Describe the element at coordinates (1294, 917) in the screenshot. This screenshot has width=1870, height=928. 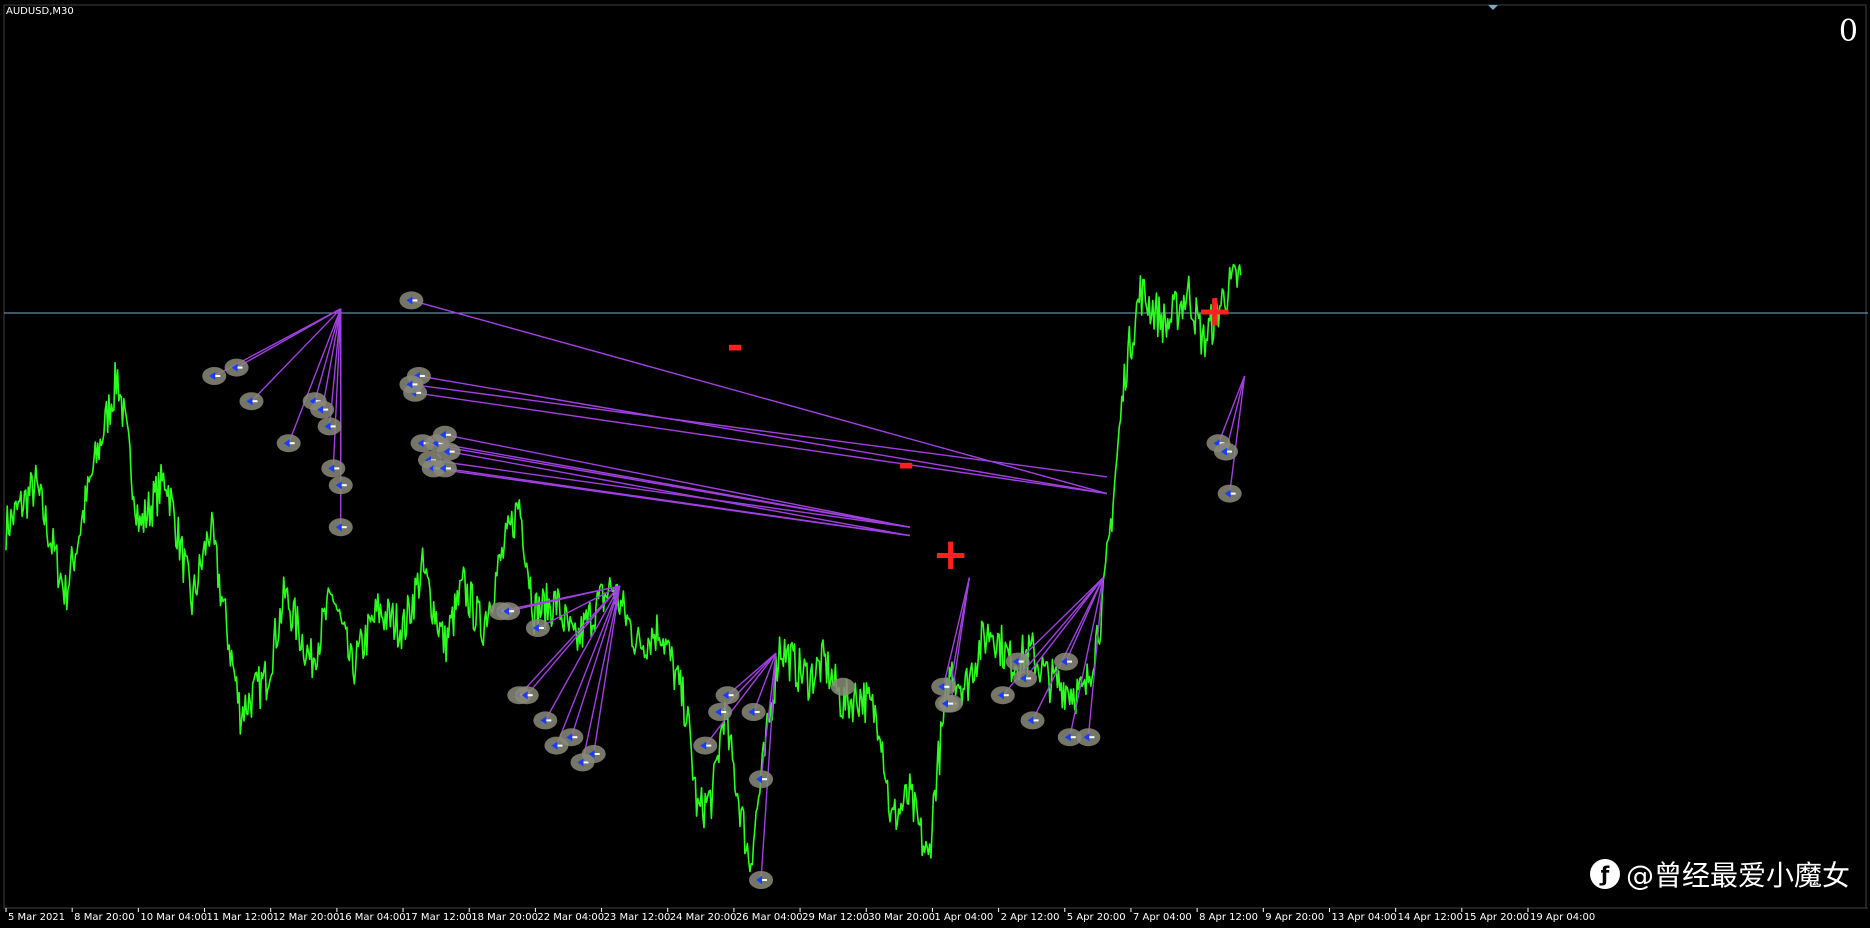
I see `x-tick-label: 9 Apr 20:00` at that location.